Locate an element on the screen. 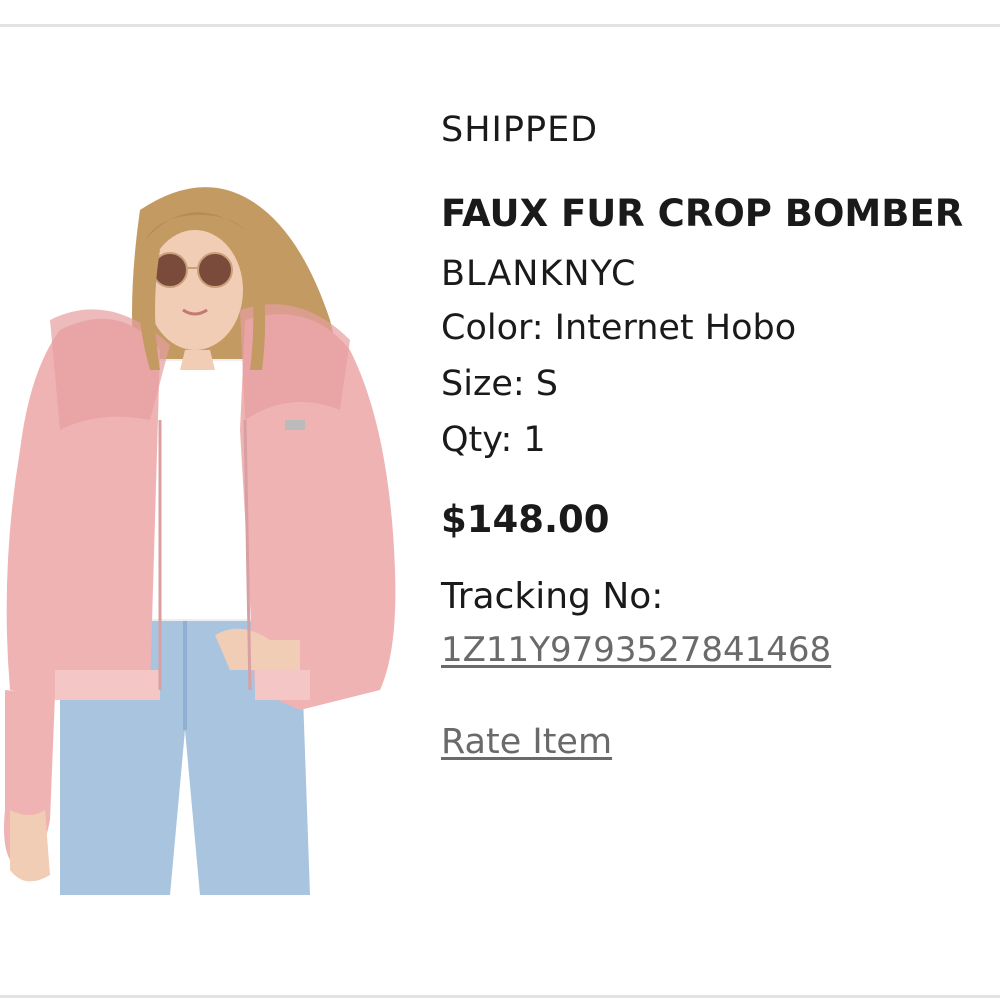  shipping-status: SHIPPED is located at coordinates (520, 130).